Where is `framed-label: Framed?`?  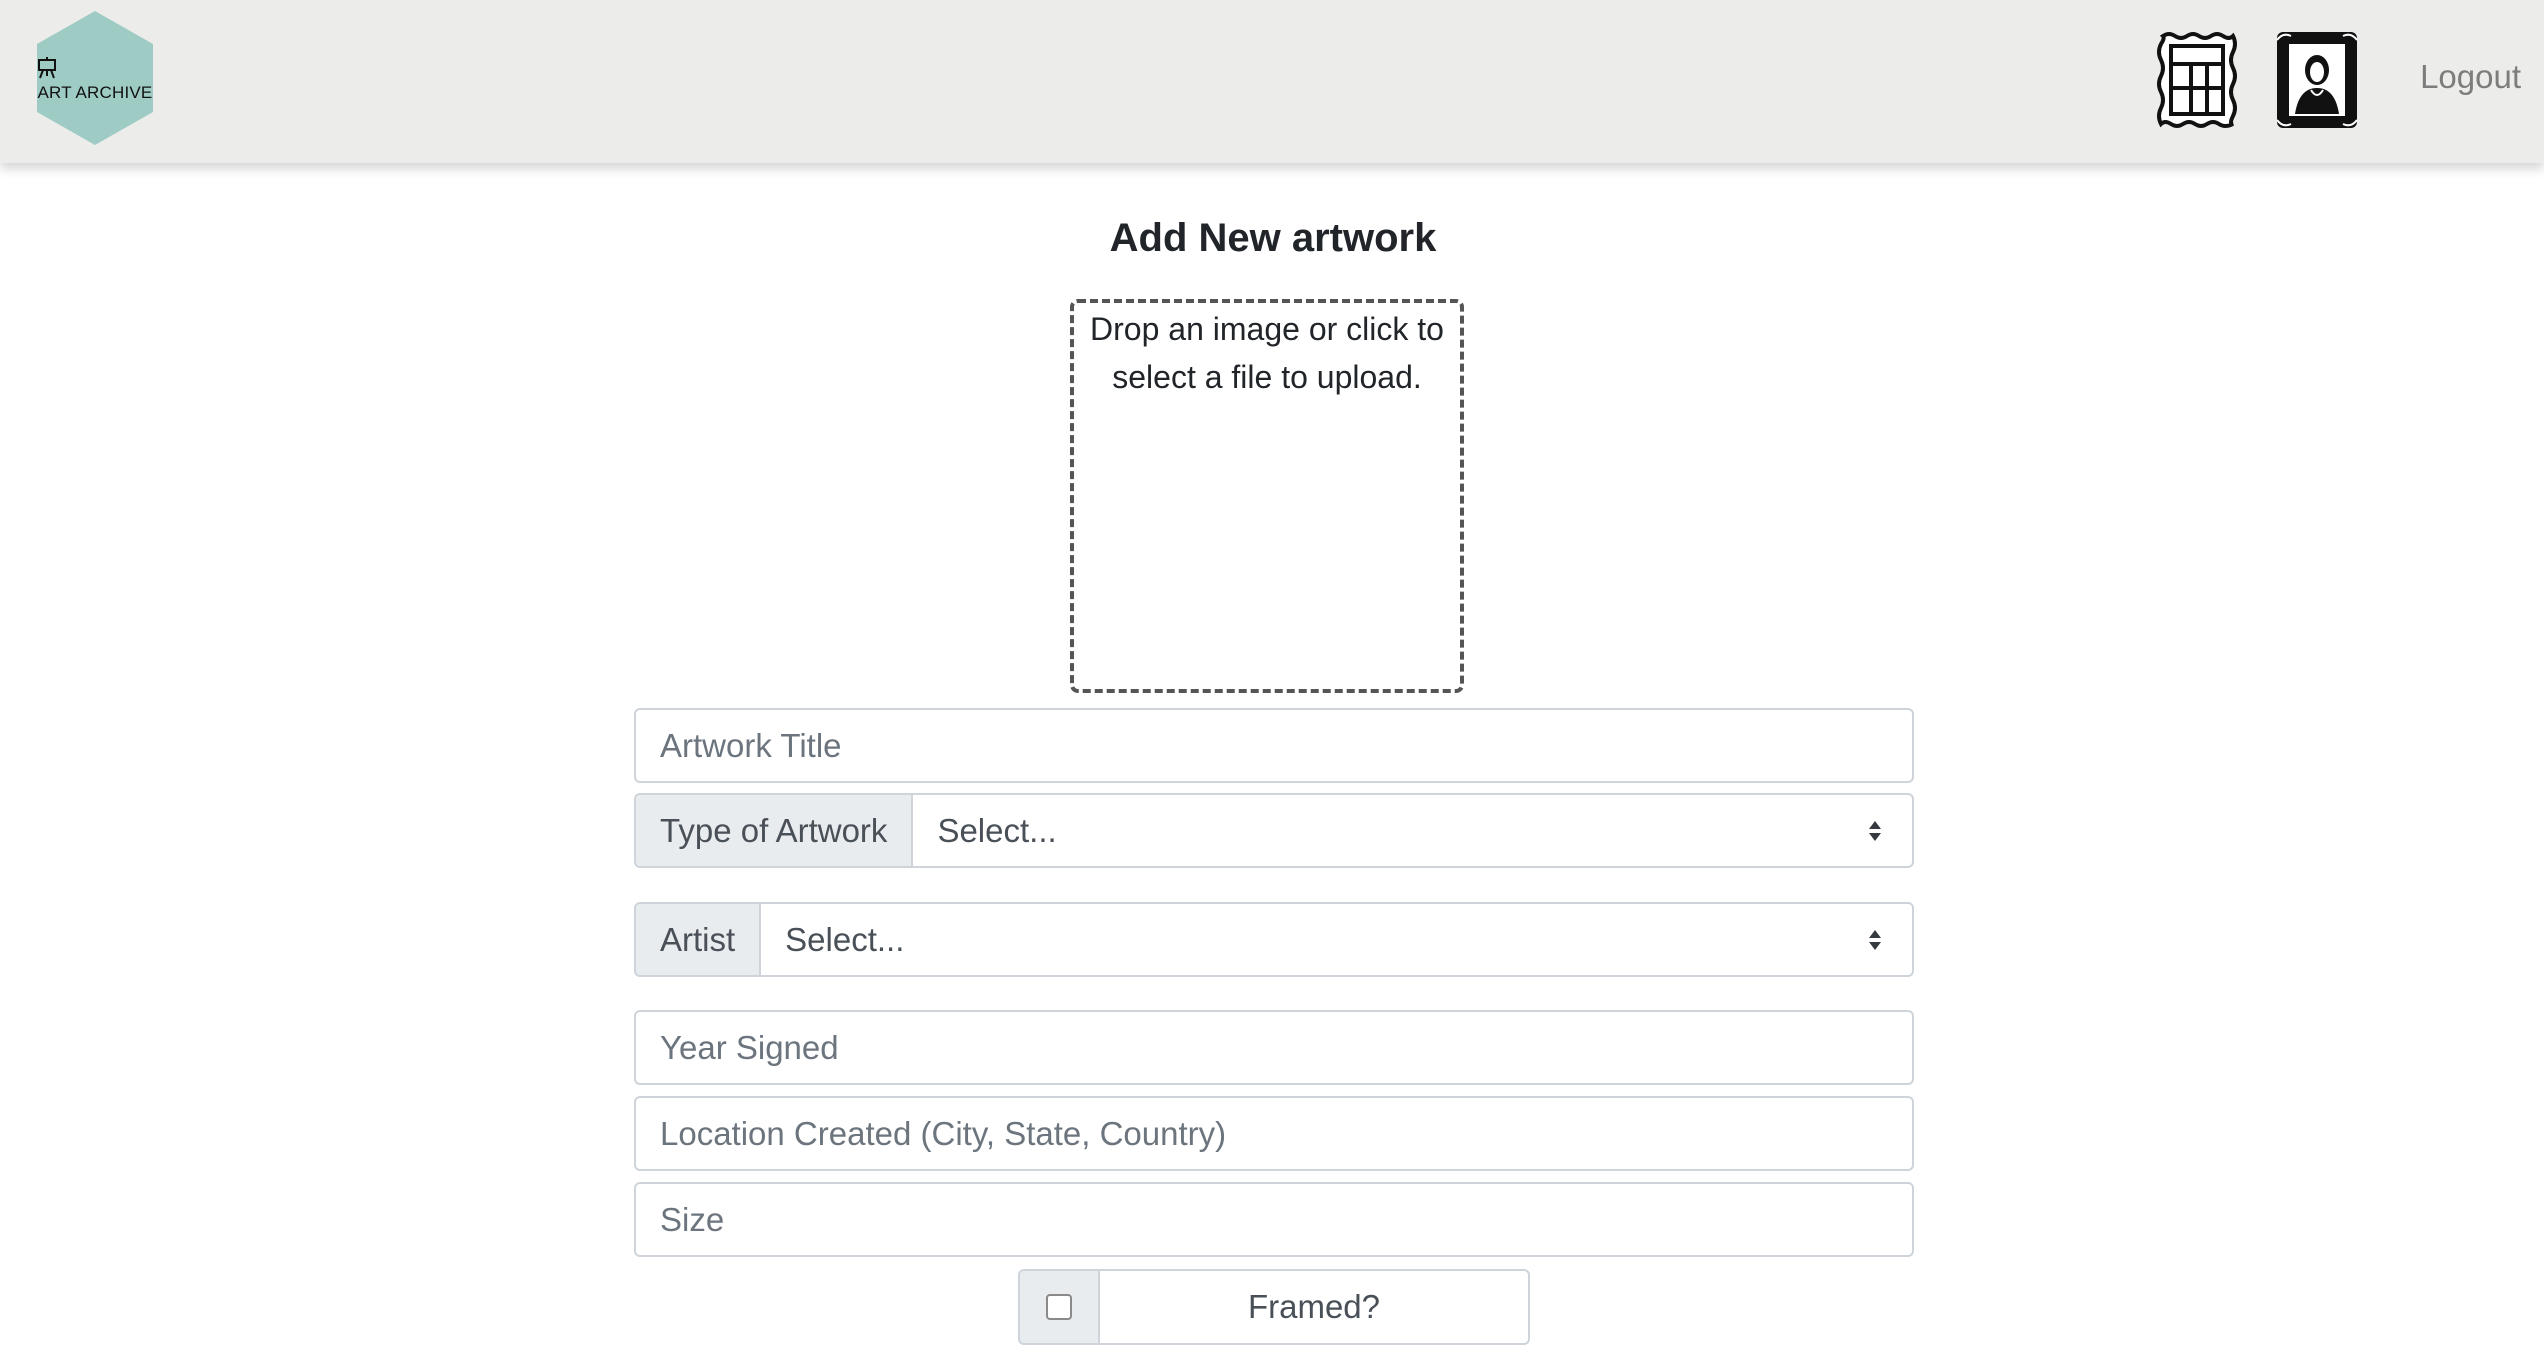 framed-label: Framed? is located at coordinates (1314, 1306).